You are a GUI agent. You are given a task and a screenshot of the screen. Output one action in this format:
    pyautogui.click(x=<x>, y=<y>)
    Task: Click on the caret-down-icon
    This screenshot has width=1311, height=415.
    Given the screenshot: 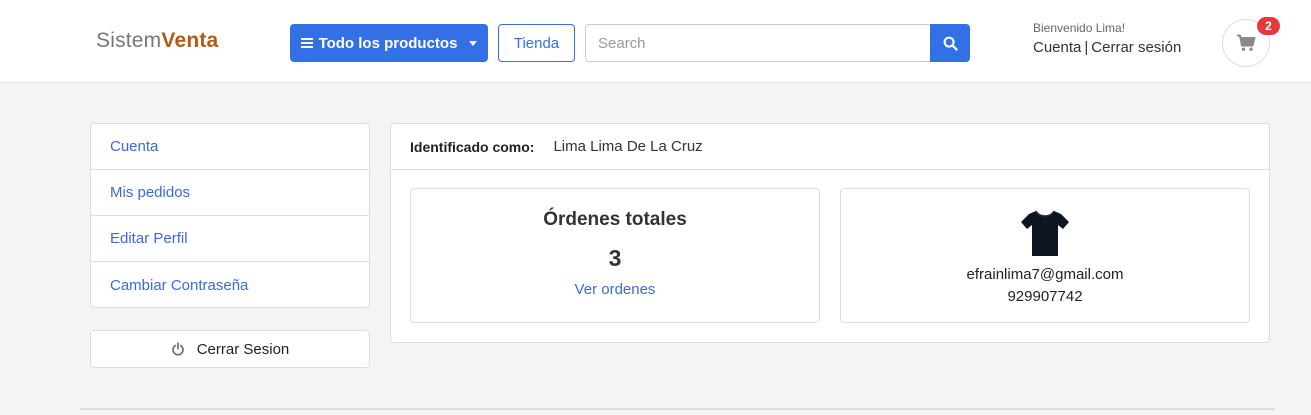 What is the action you would take?
    pyautogui.click(x=473, y=43)
    